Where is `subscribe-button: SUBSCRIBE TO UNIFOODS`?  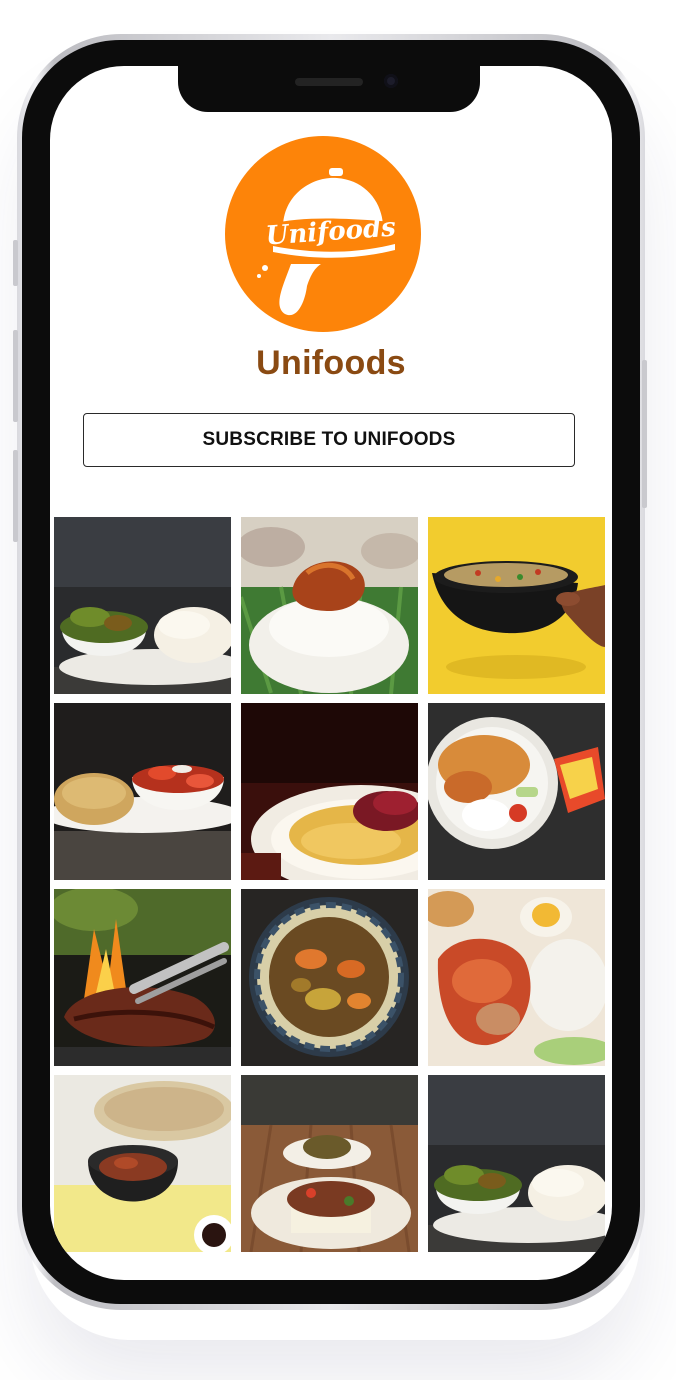 subscribe-button: SUBSCRIBE TO UNIFOODS is located at coordinates (329, 440).